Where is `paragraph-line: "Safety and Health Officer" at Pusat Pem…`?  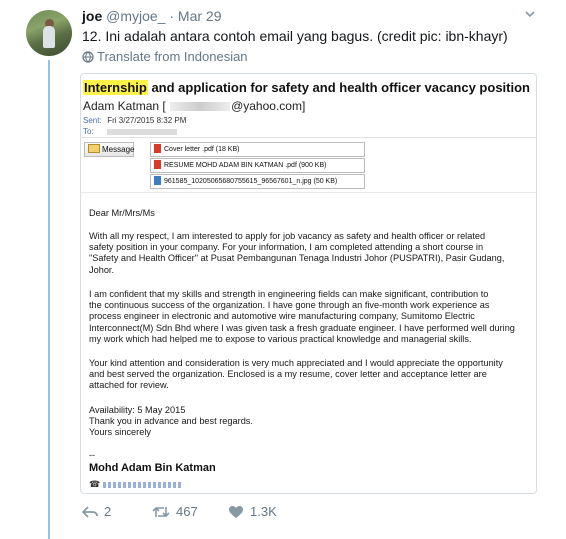 paragraph-line: "Safety and Health Officer" at Pusat Pem… is located at coordinates (297, 258).